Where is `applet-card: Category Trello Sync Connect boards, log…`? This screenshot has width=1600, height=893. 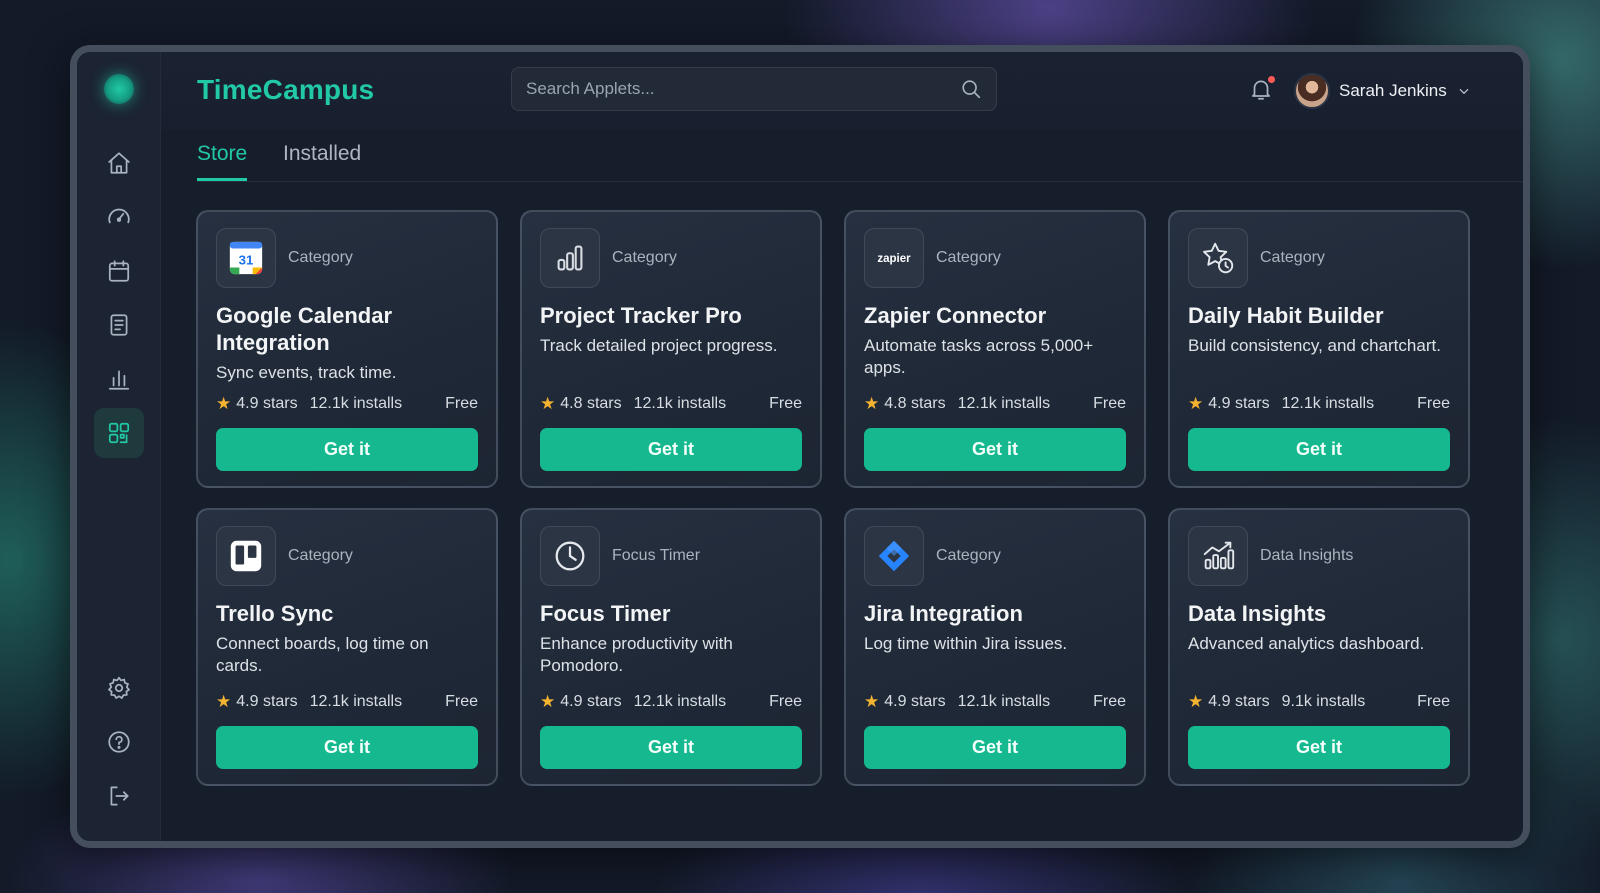
applet-card: Category Trello Sync Connect boards, log… is located at coordinates (347, 647).